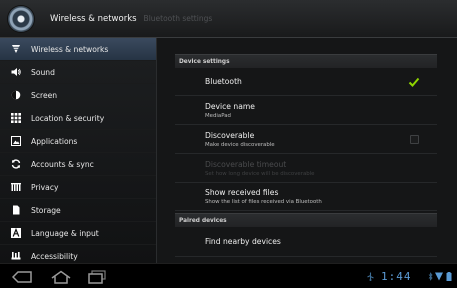 The width and height of the screenshot is (457, 288). I want to click on section-header-paired-devices: Paired devices, so click(306, 220).